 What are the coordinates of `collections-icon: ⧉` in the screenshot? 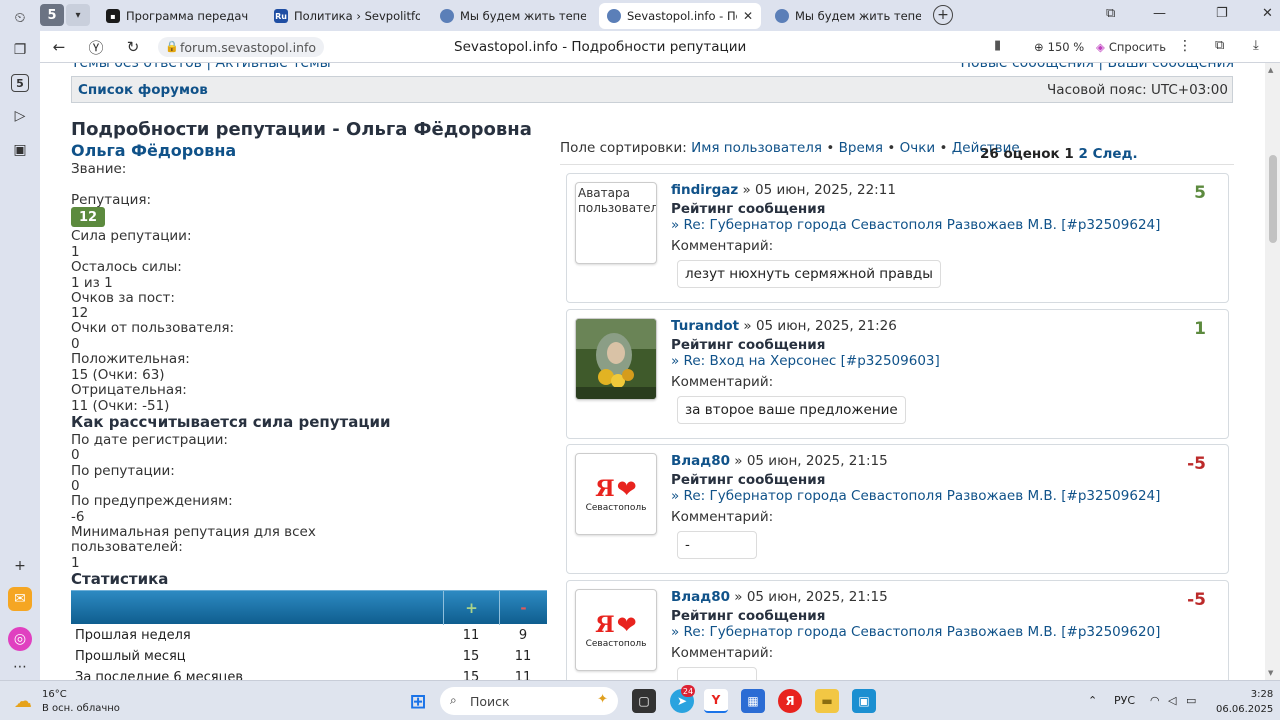 It's located at (1219, 45).